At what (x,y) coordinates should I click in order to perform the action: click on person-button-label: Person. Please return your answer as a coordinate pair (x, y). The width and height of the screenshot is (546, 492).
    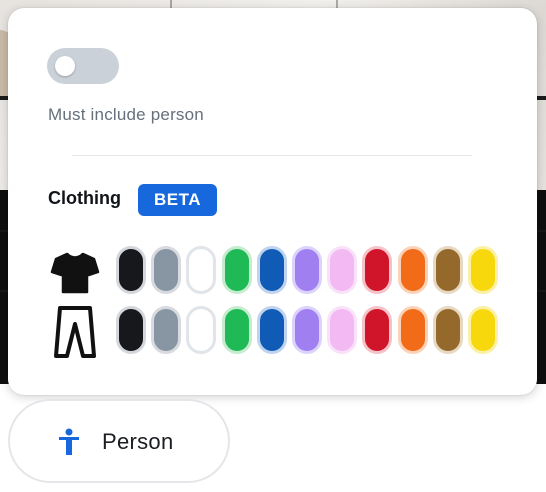
    Looking at the image, I should click on (138, 441).